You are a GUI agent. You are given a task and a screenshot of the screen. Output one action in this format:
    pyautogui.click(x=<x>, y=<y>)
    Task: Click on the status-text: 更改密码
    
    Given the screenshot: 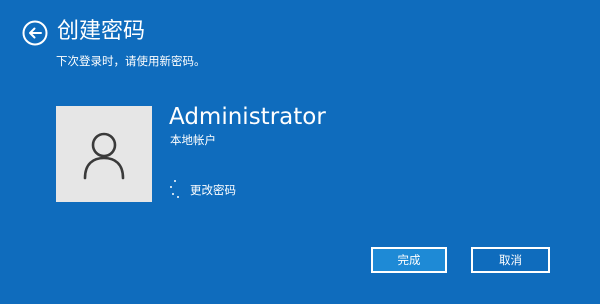 What is the action you would take?
    pyautogui.click(x=213, y=190)
    